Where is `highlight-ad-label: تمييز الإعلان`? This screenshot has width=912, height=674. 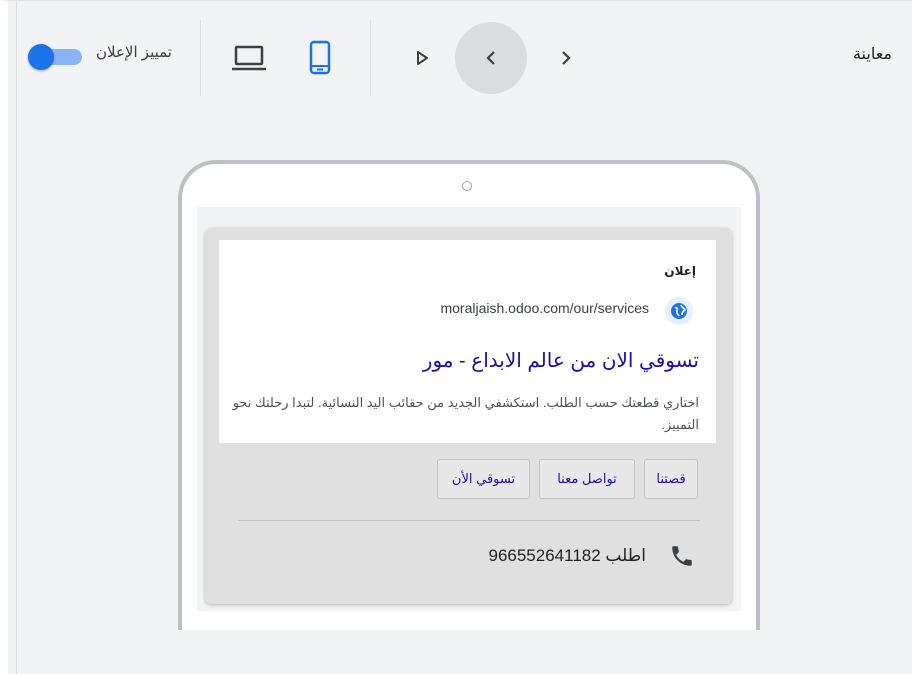 highlight-ad-label: تمييز الإعلان is located at coordinates (134, 52).